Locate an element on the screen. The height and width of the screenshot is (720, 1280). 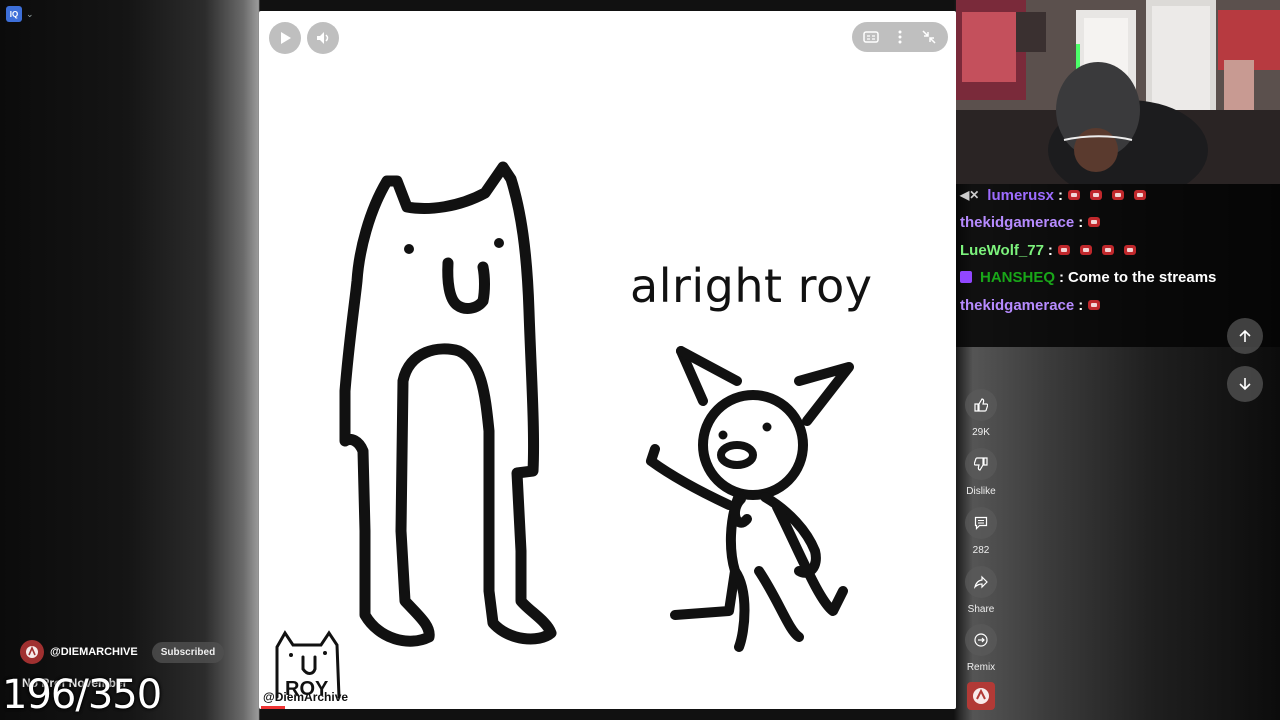
remix-icon is located at coordinates (981, 640).